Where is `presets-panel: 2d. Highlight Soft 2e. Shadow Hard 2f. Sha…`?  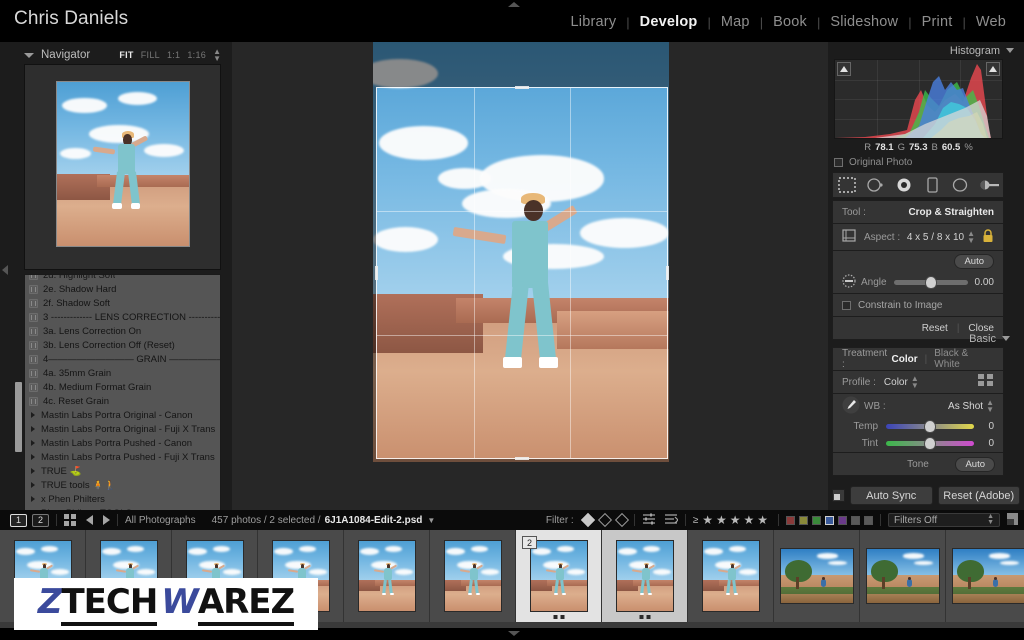
presets-panel: 2d. Highlight Soft 2e. Shadow Hard 2f. Sha… is located at coordinates (122, 394).